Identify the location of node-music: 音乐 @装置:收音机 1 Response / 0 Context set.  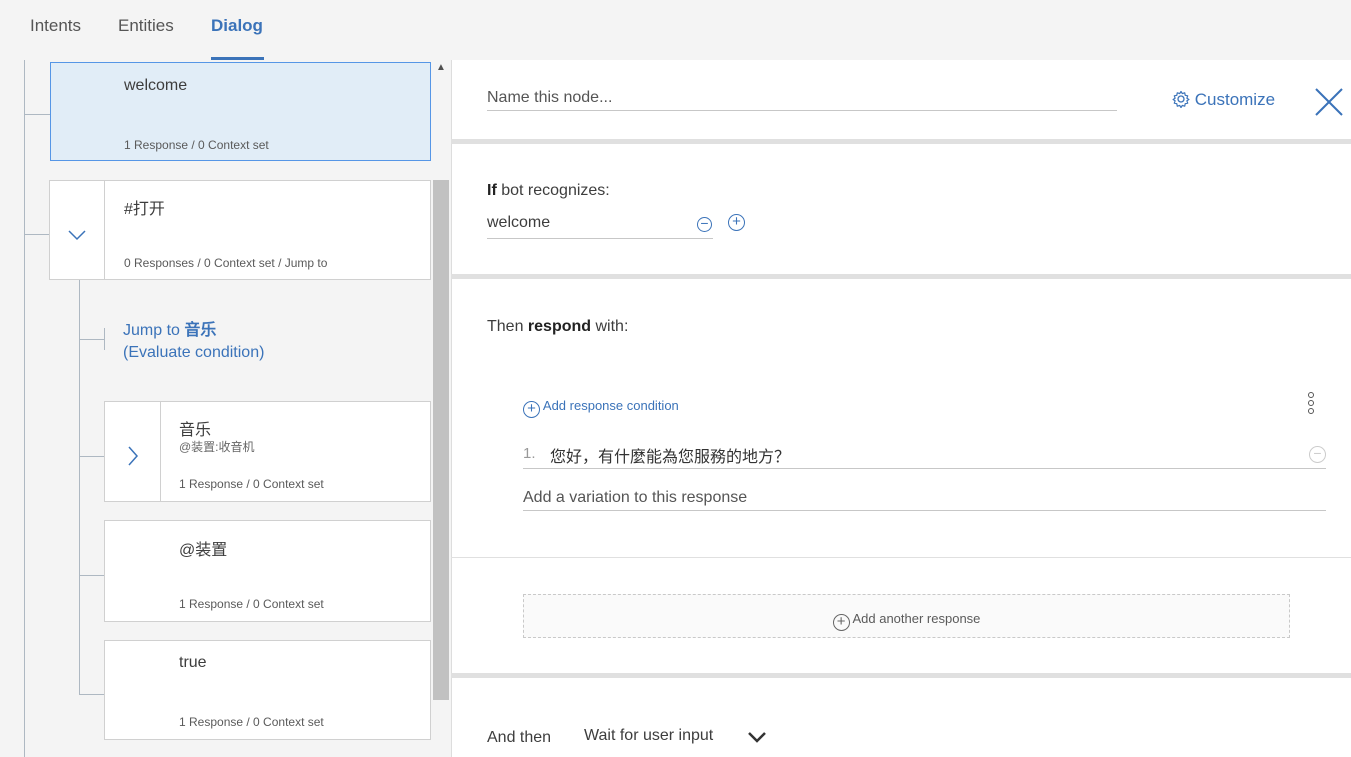
(267, 451).